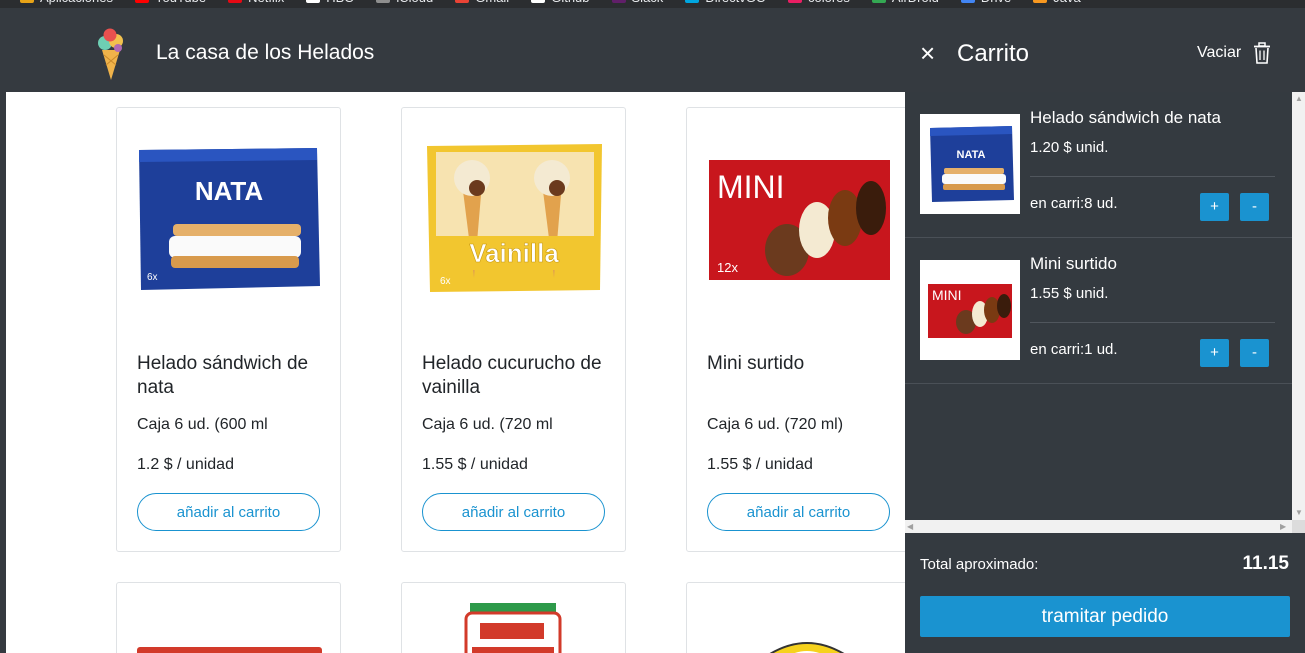 This screenshot has width=1305, height=653. I want to click on bookmark-item: Gmail, so click(482, 2).